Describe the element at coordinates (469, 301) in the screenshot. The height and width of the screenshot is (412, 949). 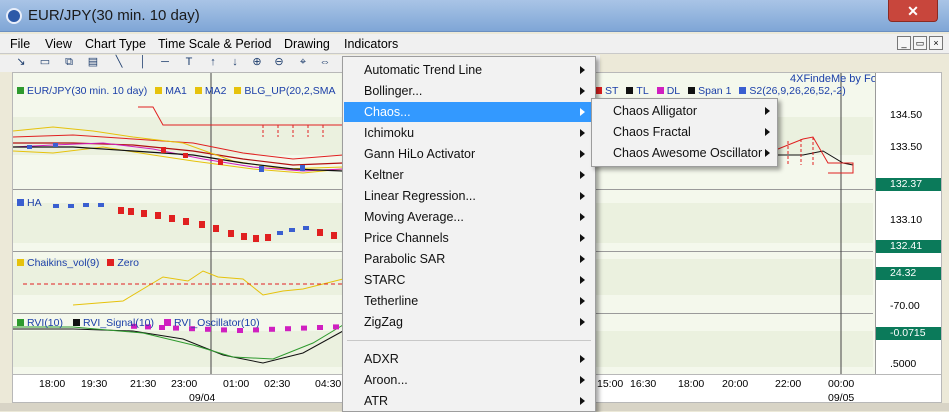
I see `menu-item-tetherline: Tetherline` at that location.